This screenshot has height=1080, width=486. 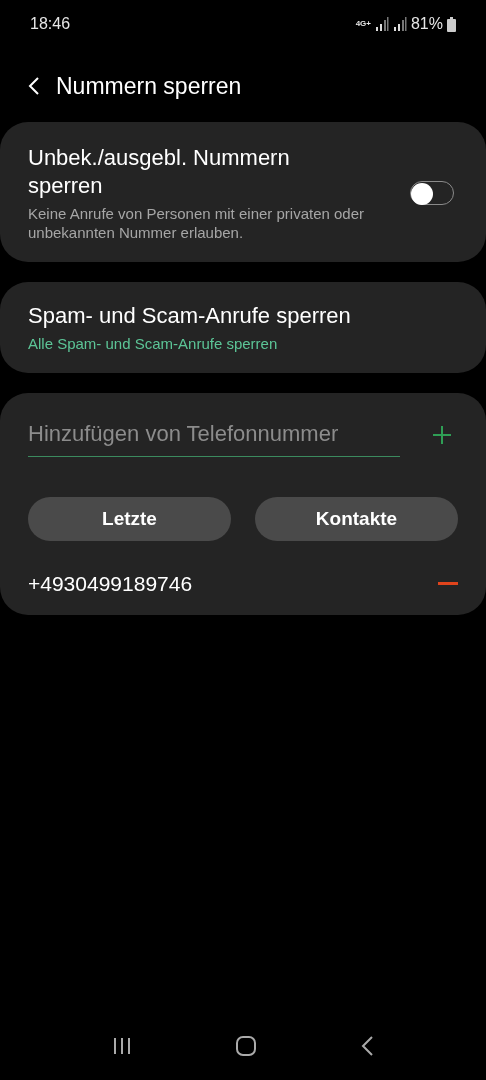 What do you see at coordinates (110, 584) in the screenshot?
I see `phone-number: +4930499189746` at bounding box center [110, 584].